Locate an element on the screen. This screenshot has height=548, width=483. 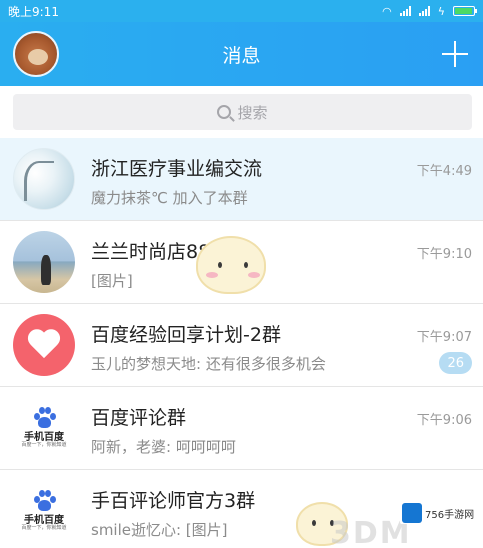
conversation-preview: [图片] is located at coordinates (112, 281).